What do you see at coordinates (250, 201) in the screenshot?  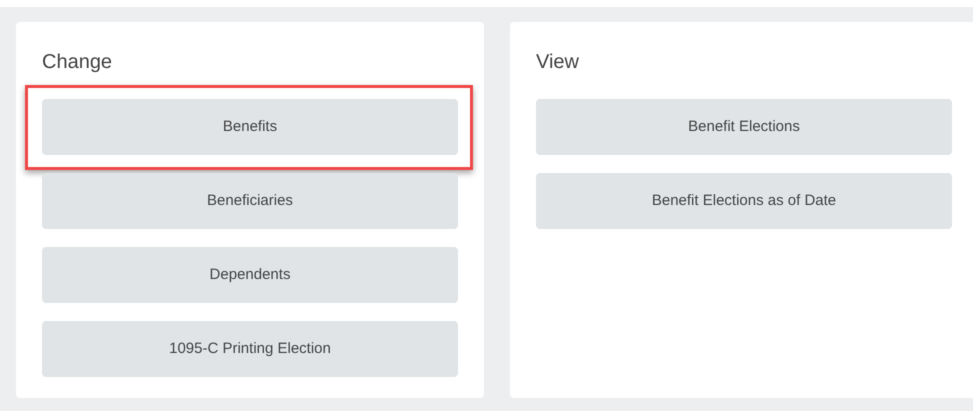 I see `action-button: Beneficiaries` at bounding box center [250, 201].